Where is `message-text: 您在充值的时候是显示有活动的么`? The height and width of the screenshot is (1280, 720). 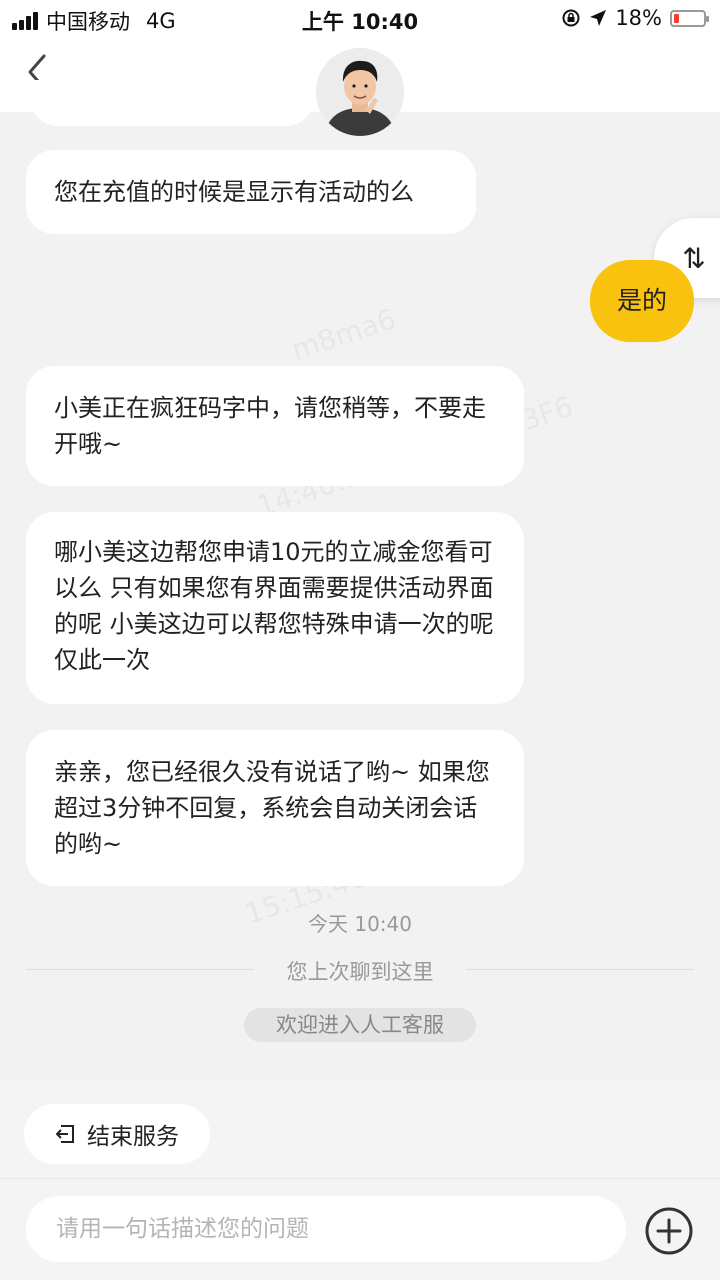 message-text: 您在充值的时候是显示有活动的么 is located at coordinates (234, 192).